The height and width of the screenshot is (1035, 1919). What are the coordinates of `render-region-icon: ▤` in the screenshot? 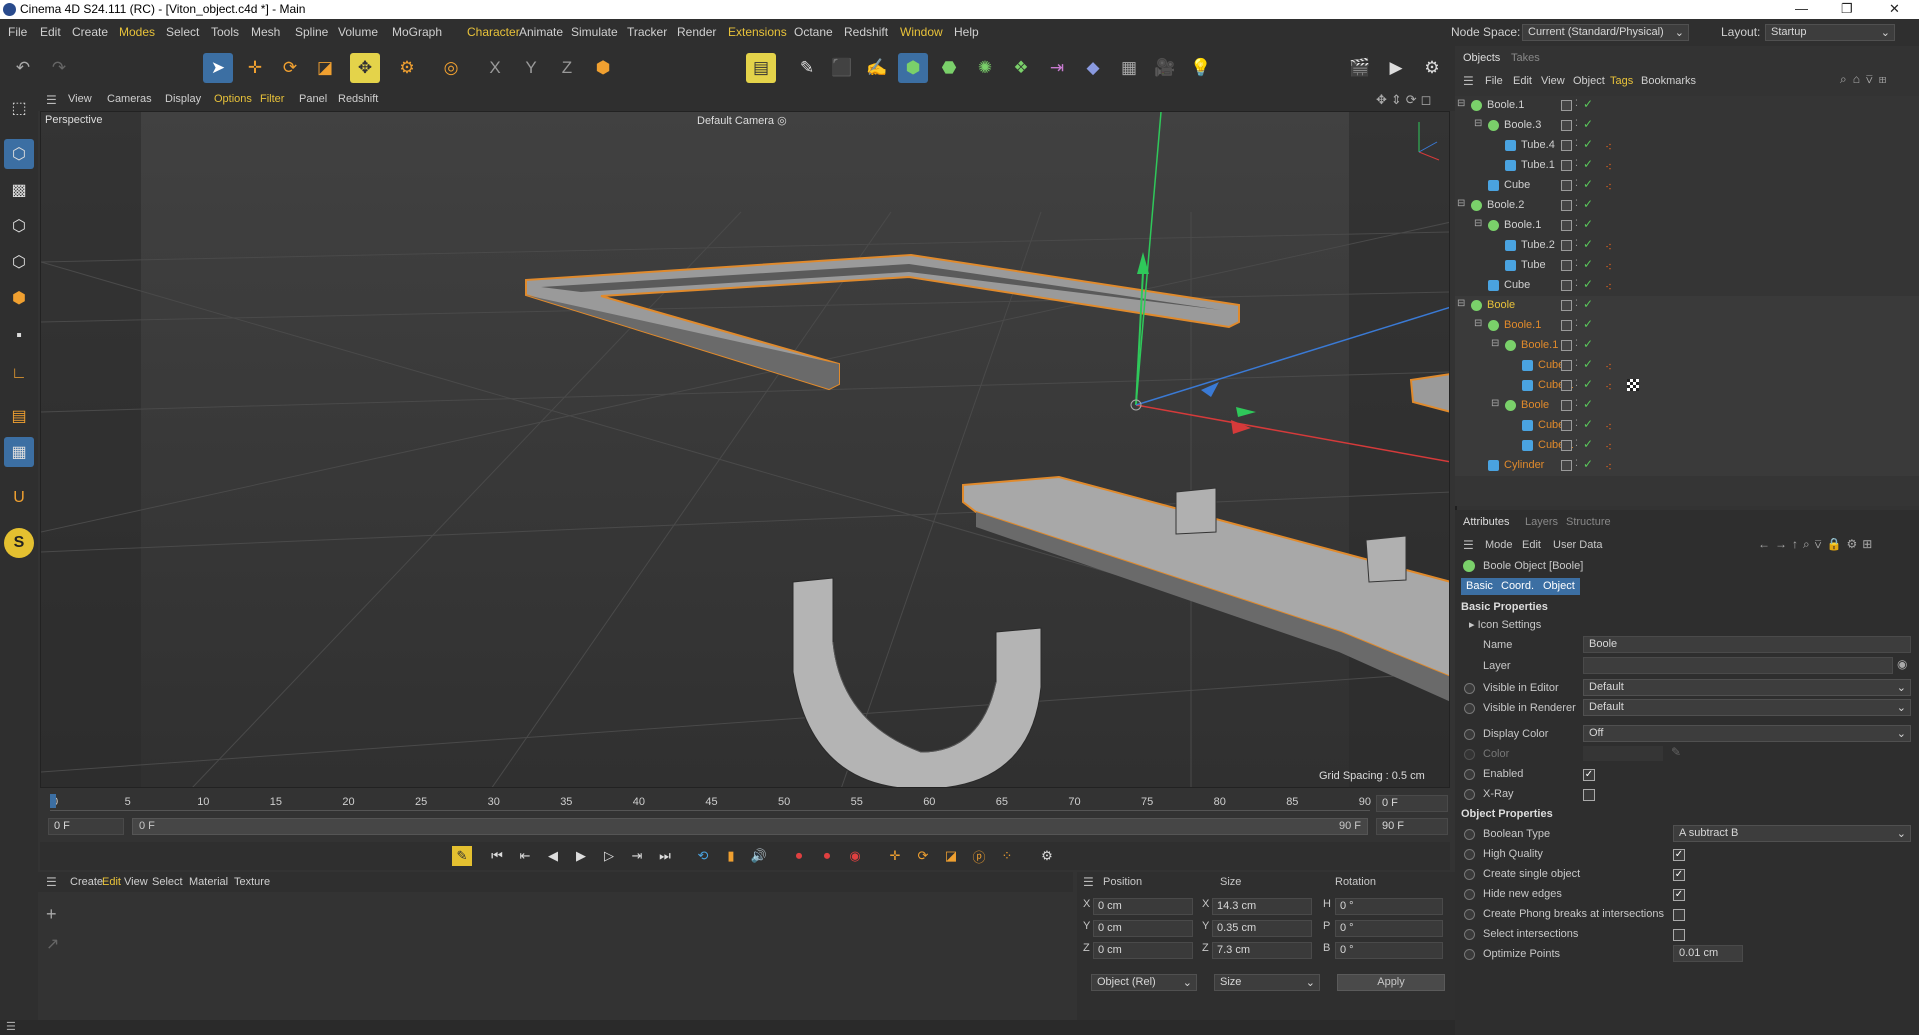 It's located at (761, 68).